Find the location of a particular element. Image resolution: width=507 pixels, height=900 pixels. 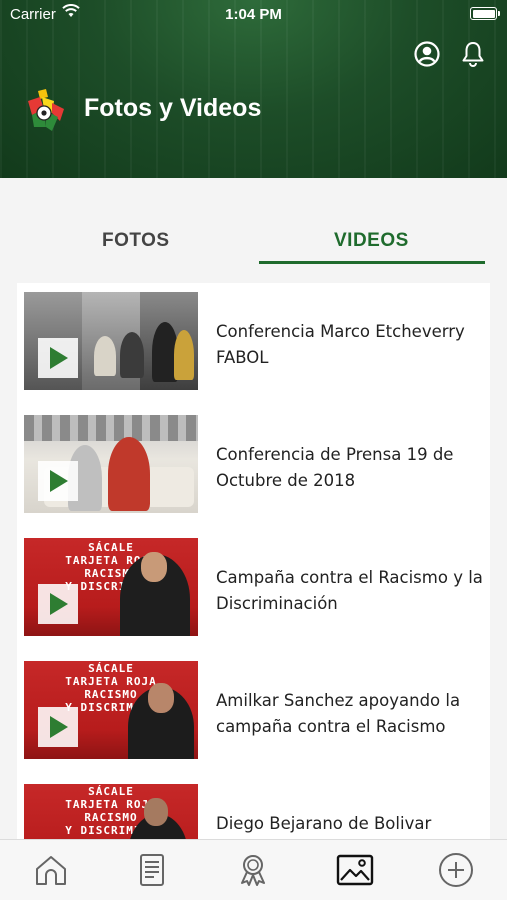

video-title: Conferencia Marco Etcheverry FABOL is located at coordinates (340, 344).